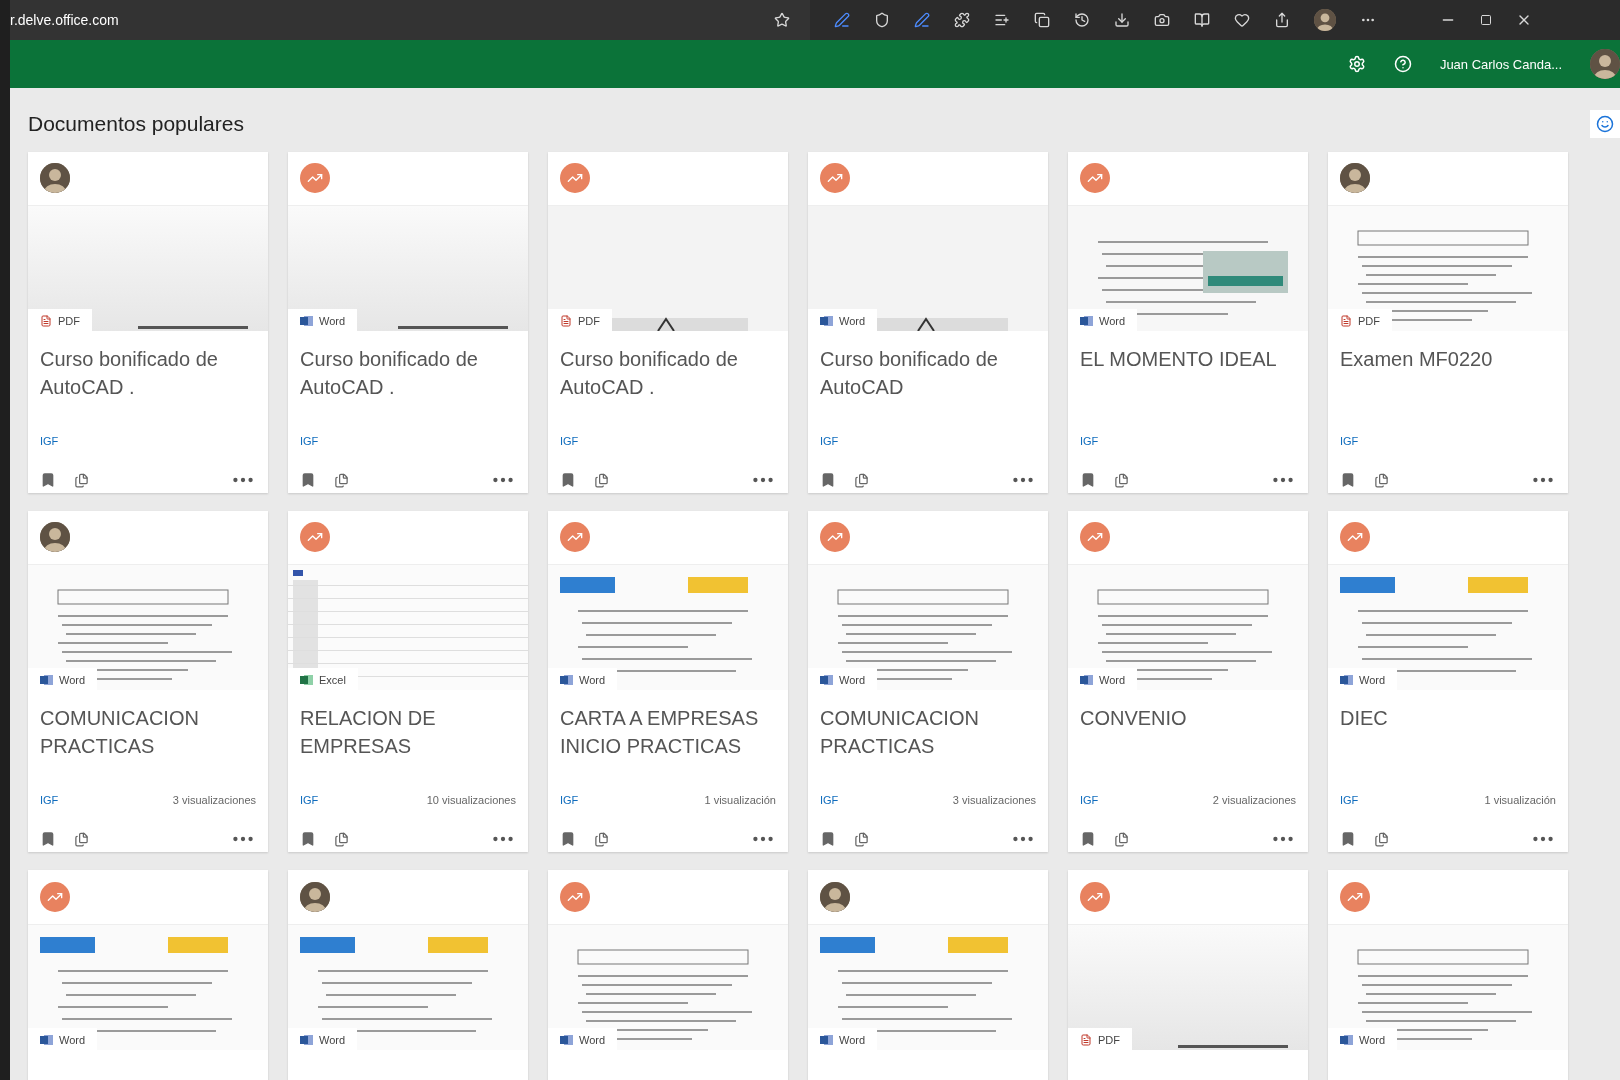  Describe the element at coordinates (1188, 975) in the screenshot. I see `document-card: PDF` at that location.